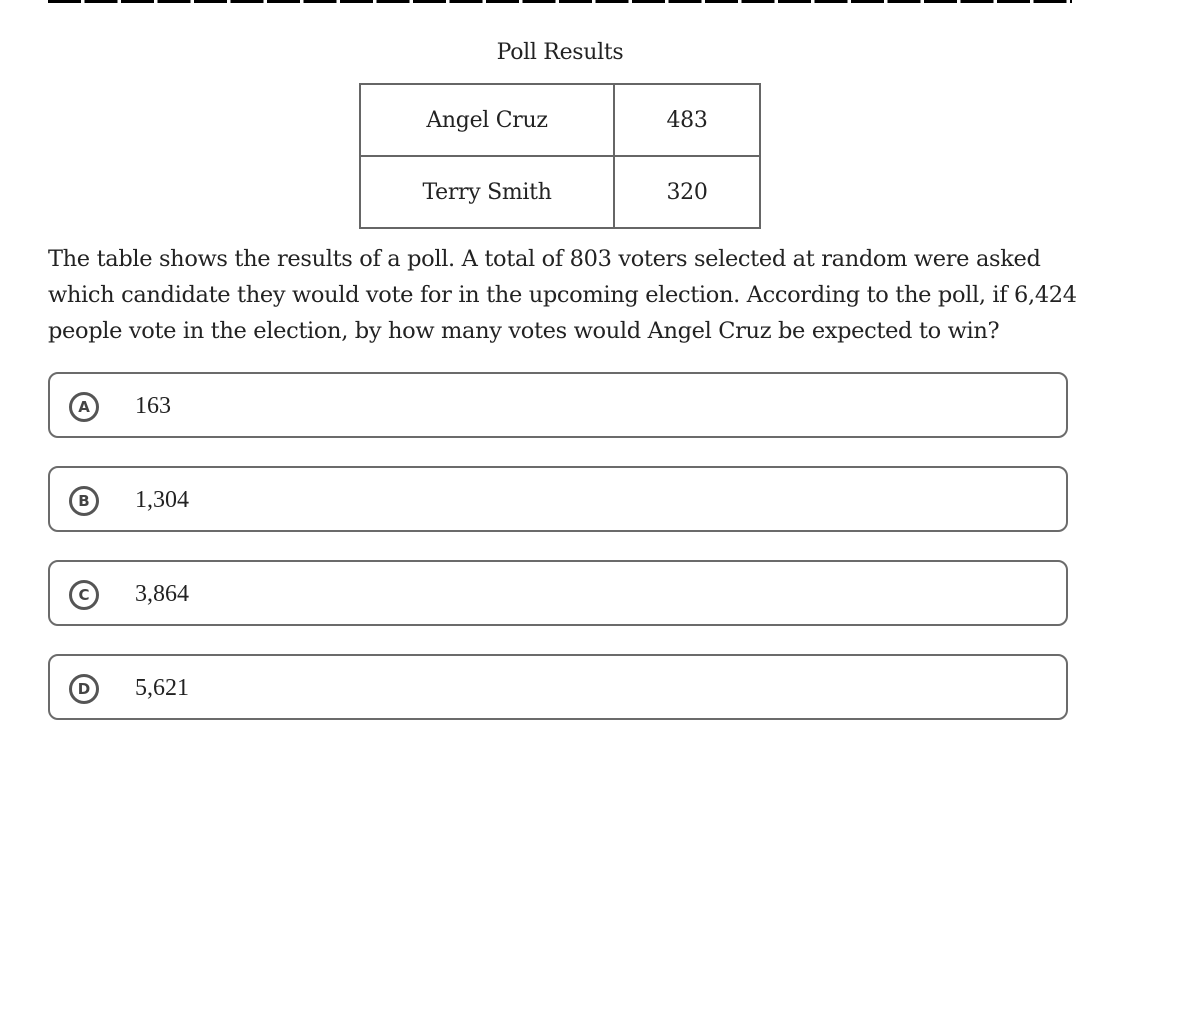 The width and height of the screenshot is (1200, 1021). What do you see at coordinates (687, 120) in the screenshot?
I see `votes-cell: 483` at bounding box center [687, 120].